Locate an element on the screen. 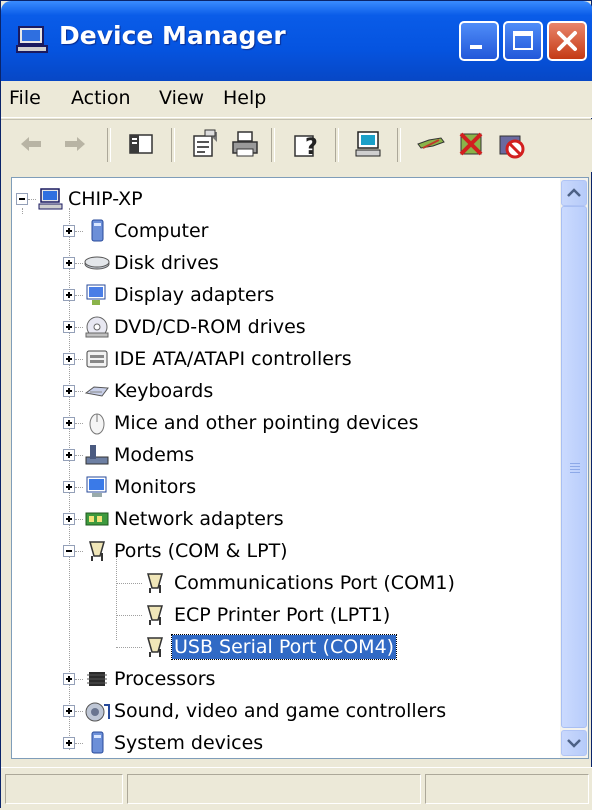 The height and width of the screenshot is (810, 592). vertical-scrollbar is located at coordinates (574, 468).